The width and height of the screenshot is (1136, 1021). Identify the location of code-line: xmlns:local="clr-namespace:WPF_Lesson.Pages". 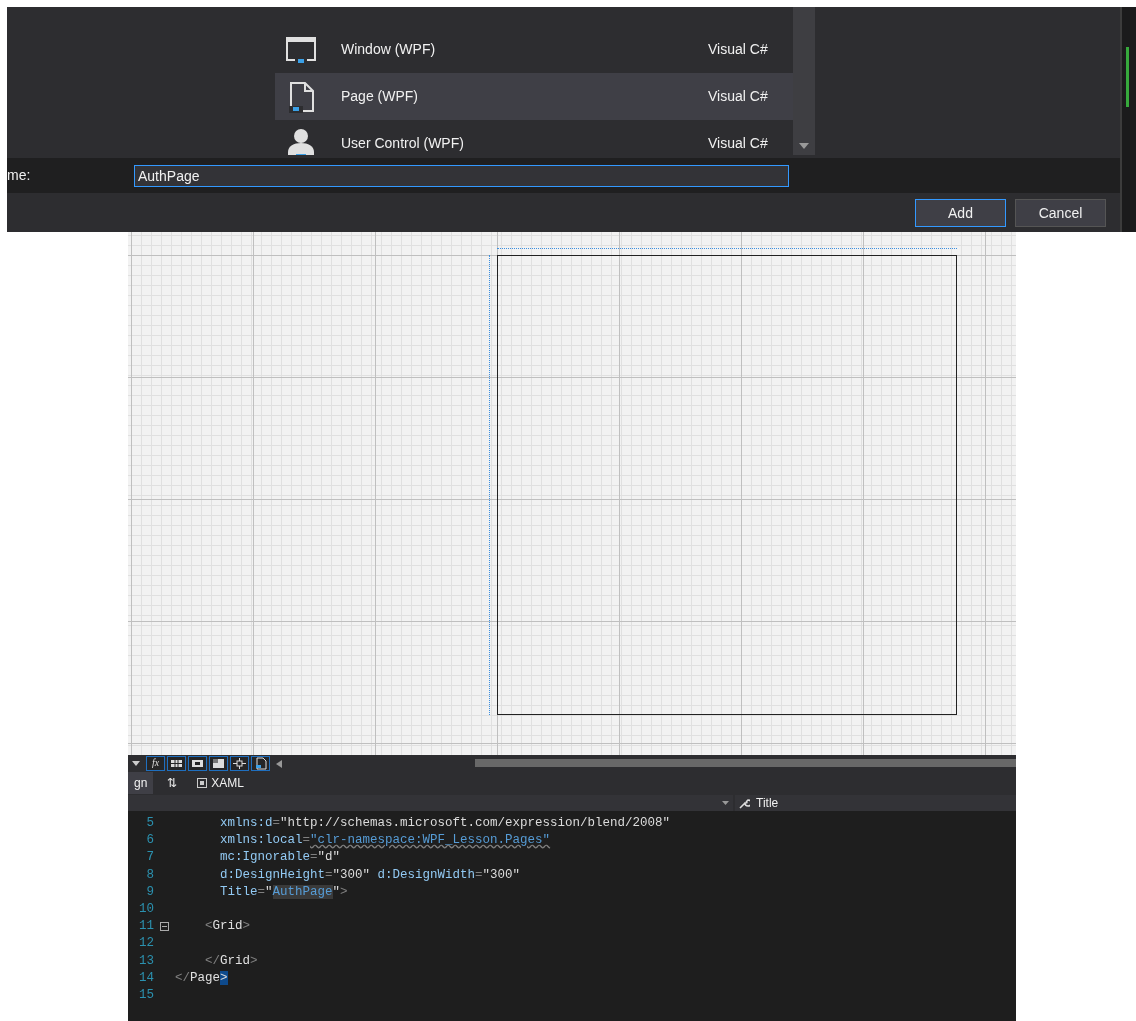
(385, 841).